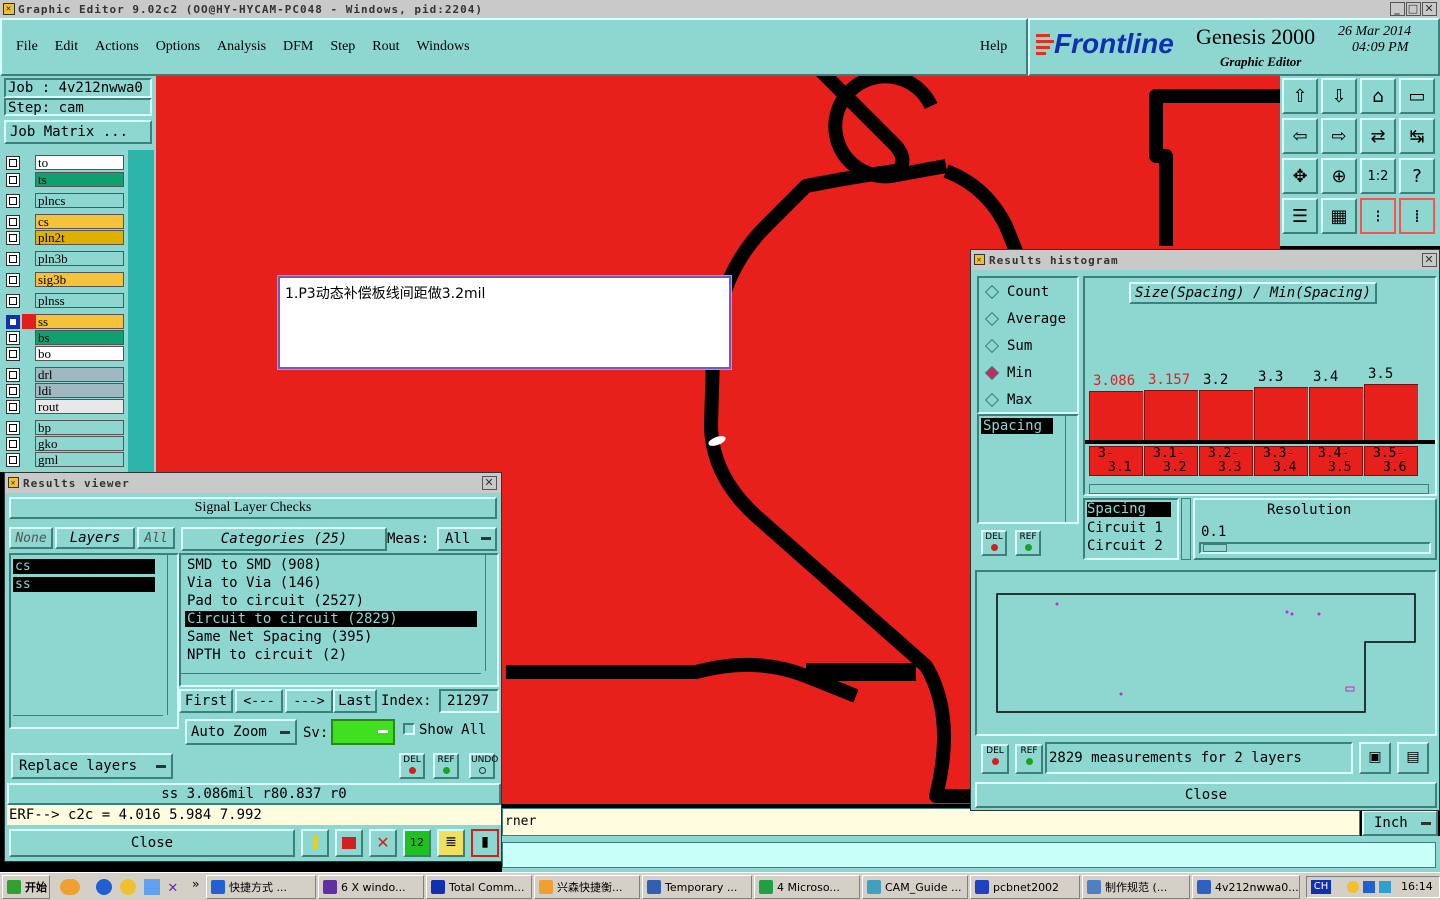 This screenshot has height=900, width=1440. I want to click on category-item: NPTH to circuit (2), so click(331, 655).